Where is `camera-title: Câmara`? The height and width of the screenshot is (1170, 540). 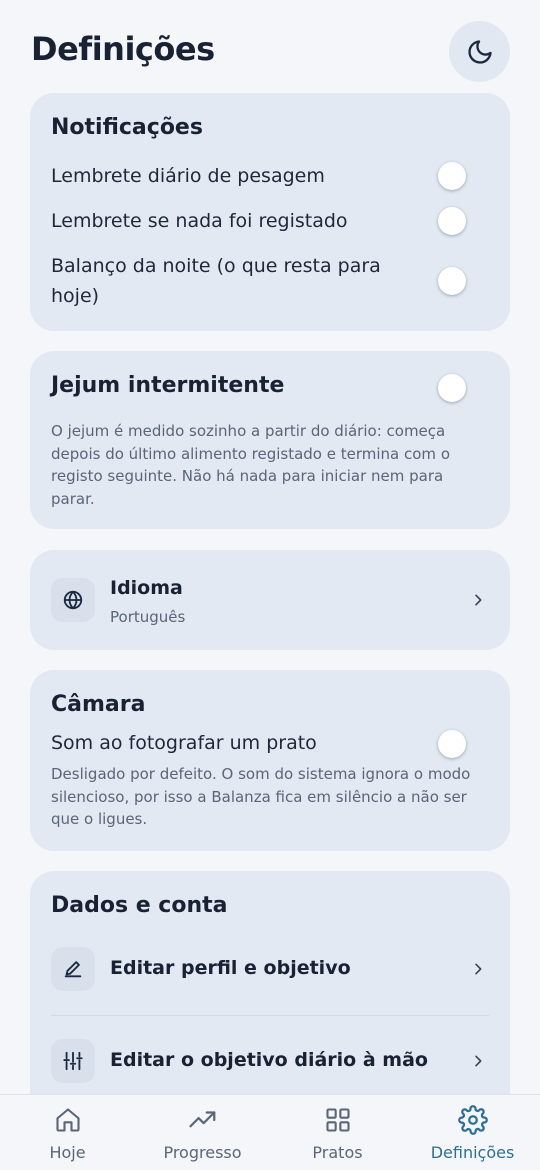 camera-title: Câmara is located at coordinates (98, 704).